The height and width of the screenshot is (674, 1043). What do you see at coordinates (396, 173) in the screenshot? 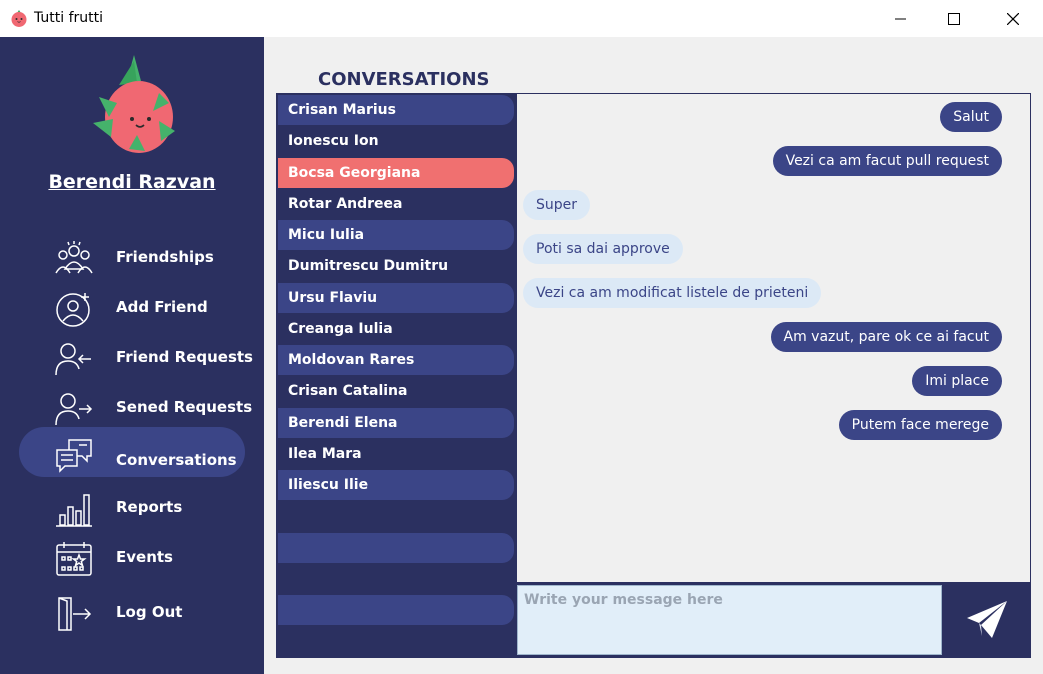
I see `conversation-item-selected: Bocsa Georgiana` at bounding box center [396, 173].